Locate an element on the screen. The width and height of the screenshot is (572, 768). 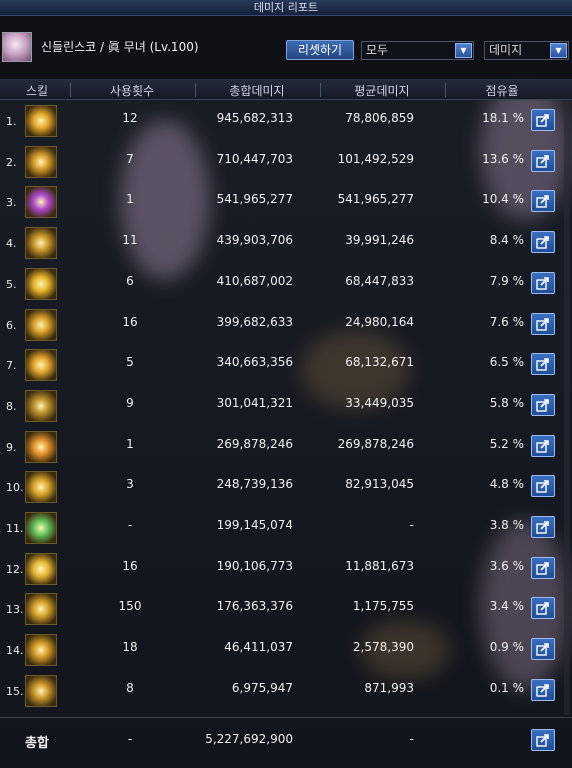
total-damage: 710,447,703 is located at coordinates (254, 158).